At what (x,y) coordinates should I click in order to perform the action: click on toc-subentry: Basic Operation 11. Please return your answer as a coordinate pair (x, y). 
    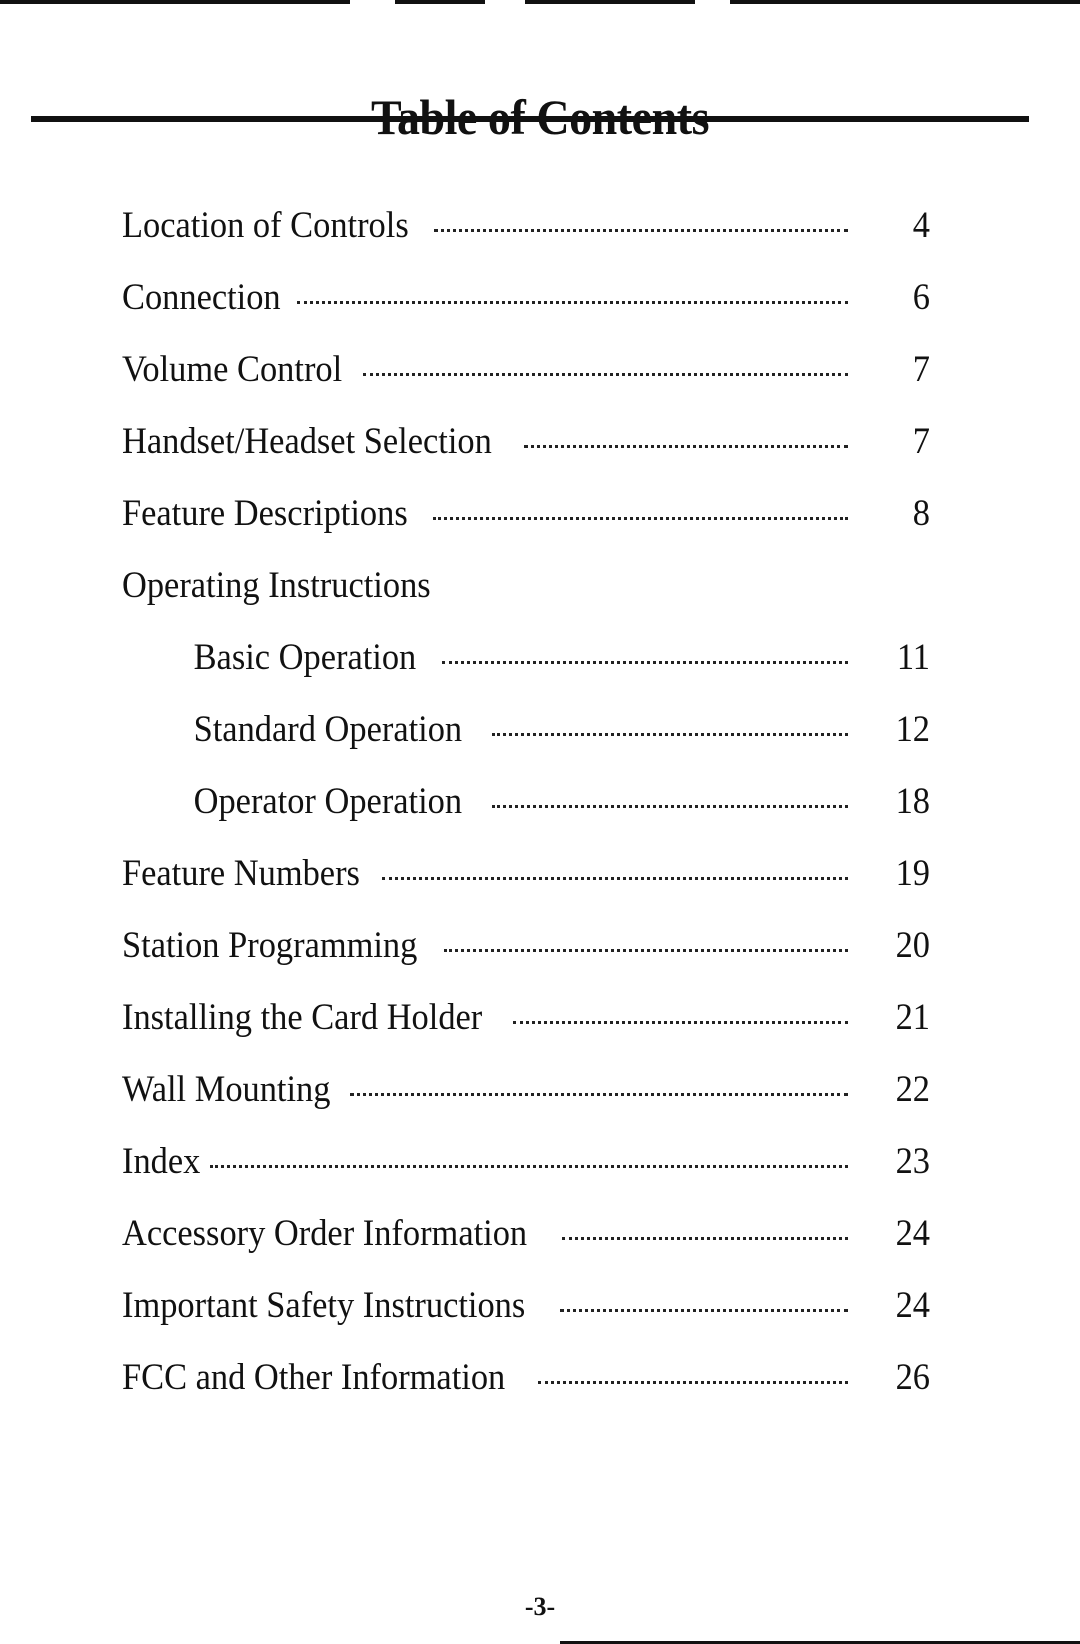
    Looking at the image, I should click on (526, 672).